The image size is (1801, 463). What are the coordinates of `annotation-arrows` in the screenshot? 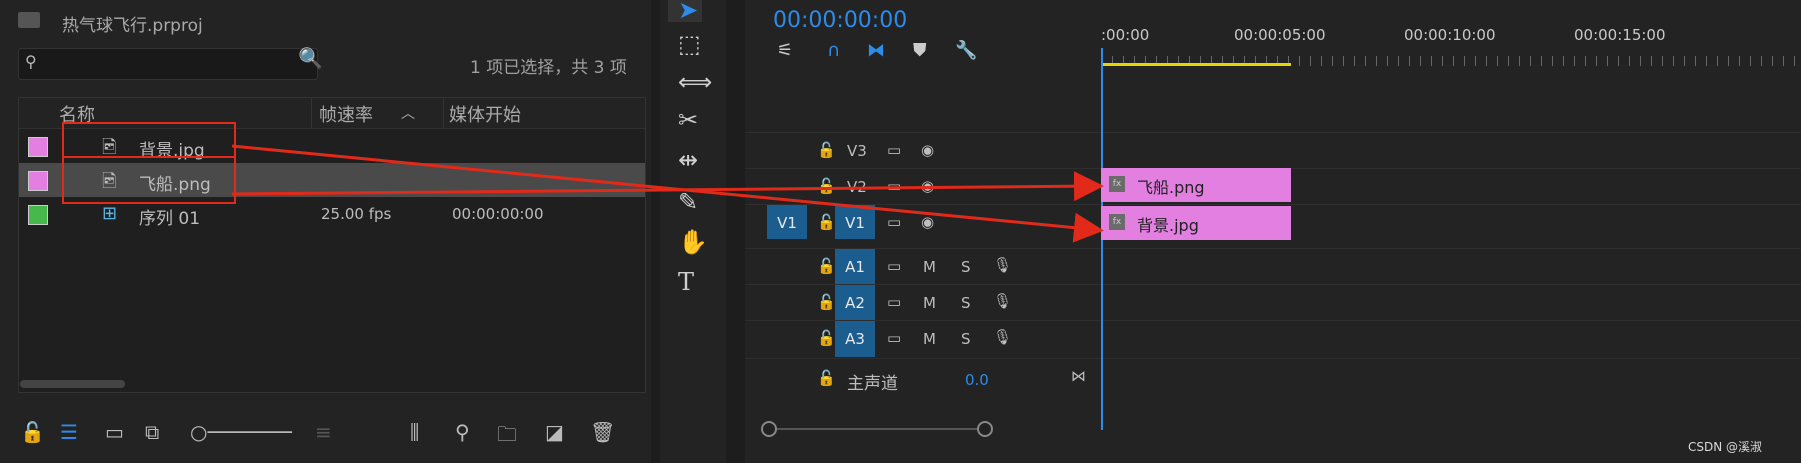 It's located at (667, 193).